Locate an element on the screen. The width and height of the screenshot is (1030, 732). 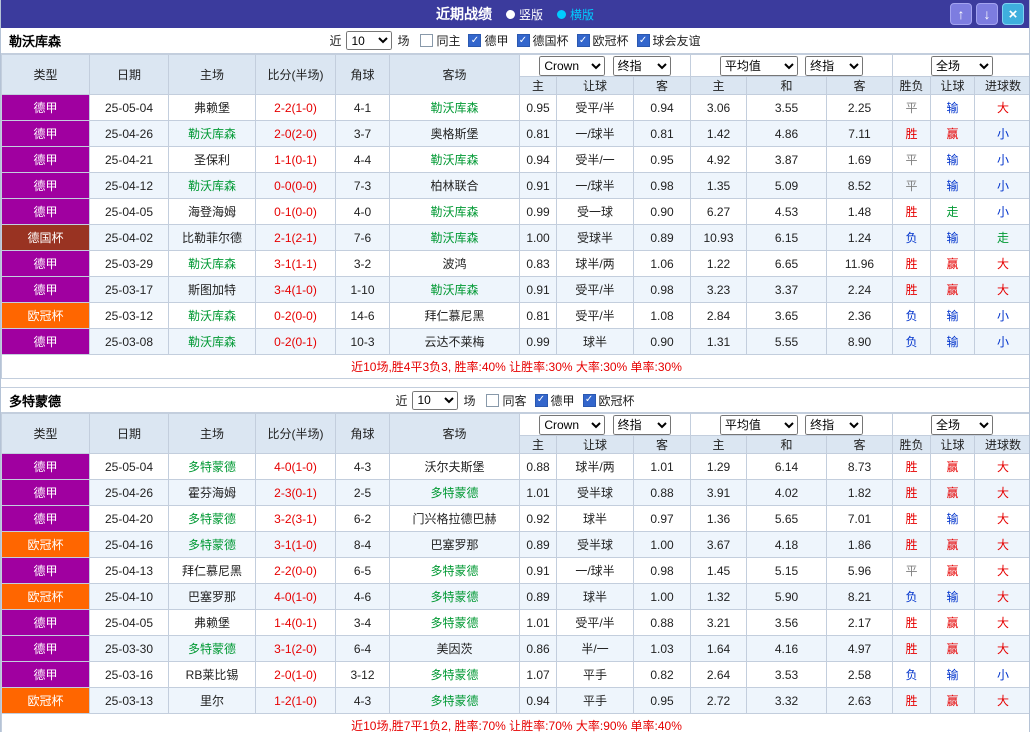
average-select-cell: 平均值 终指 is located at coordinates (791, 424).